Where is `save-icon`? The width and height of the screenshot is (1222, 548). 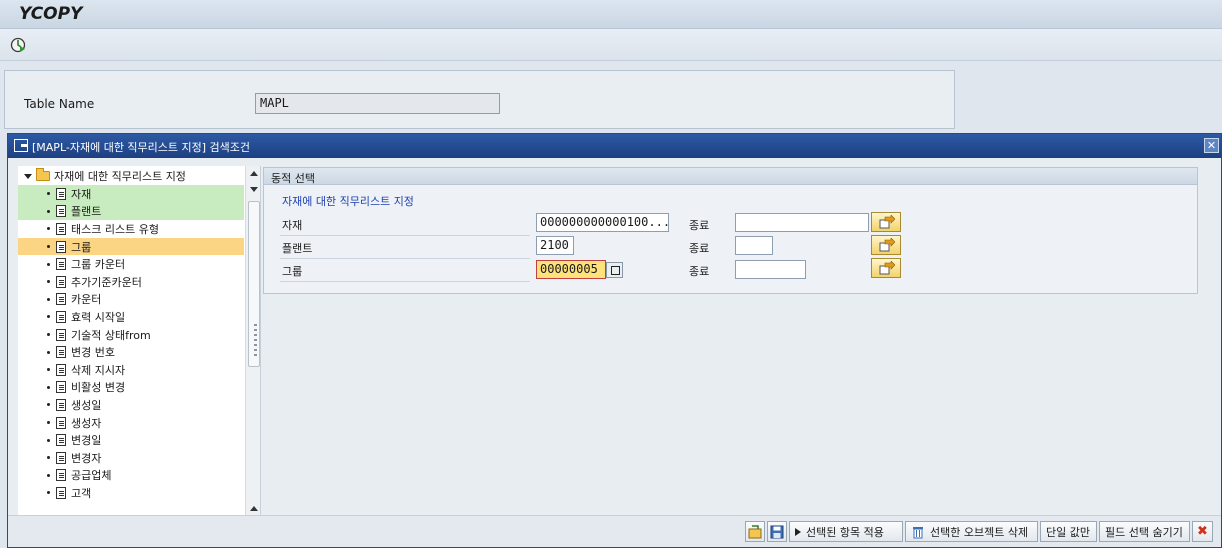 save-icon is located at coordinates (777, 531).